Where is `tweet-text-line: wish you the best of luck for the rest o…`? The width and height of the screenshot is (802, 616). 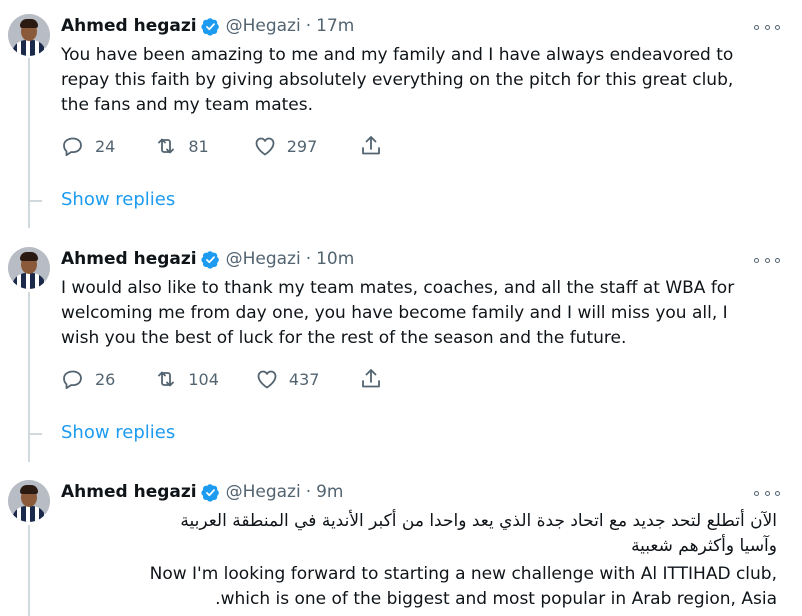 tweet-text-line: wish you the best of luck for the rest o… is located at coordinates (344, 338).